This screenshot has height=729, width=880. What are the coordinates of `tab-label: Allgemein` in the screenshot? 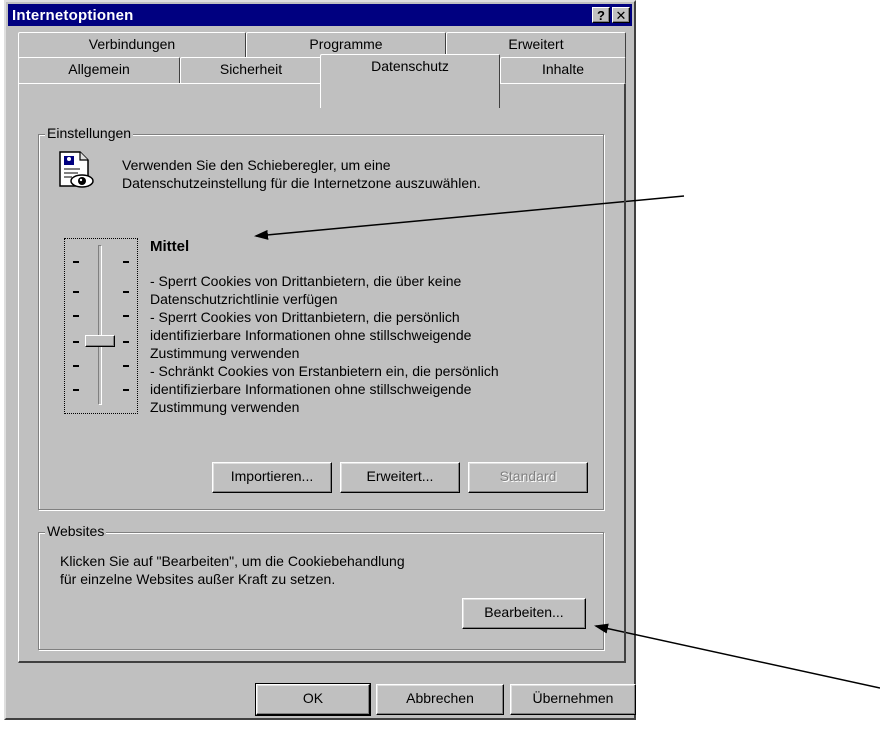 It's located at (99, 69).